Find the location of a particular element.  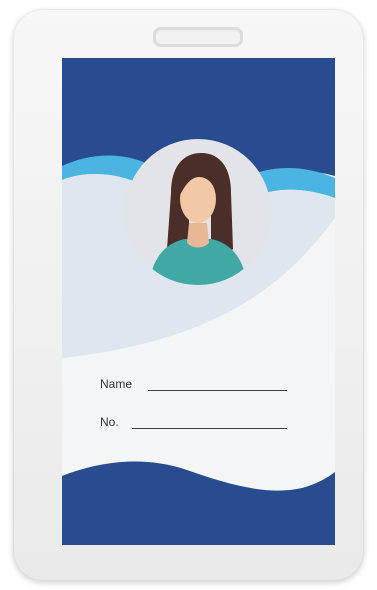

name-field: Name is located at coordinates (116, 384).